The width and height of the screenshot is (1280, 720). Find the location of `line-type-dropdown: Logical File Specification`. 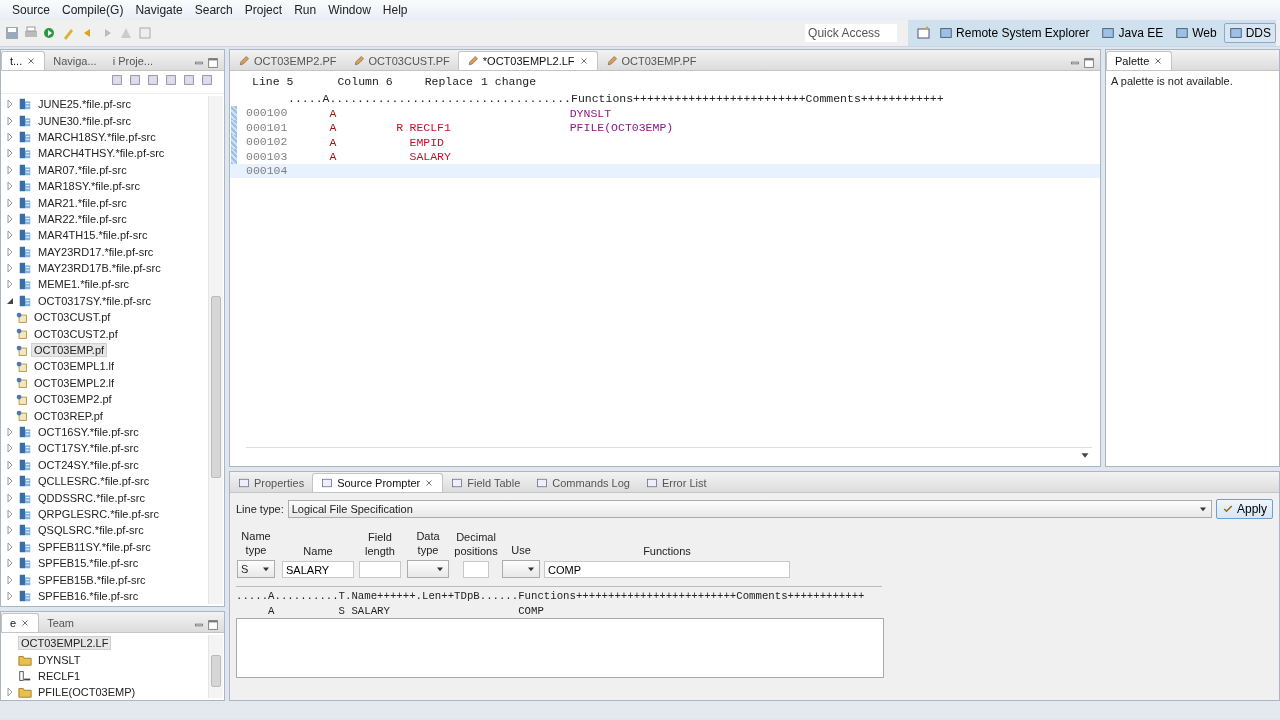

line-type-dropdown: Logical File Specification is located at coordinates (749, 509).